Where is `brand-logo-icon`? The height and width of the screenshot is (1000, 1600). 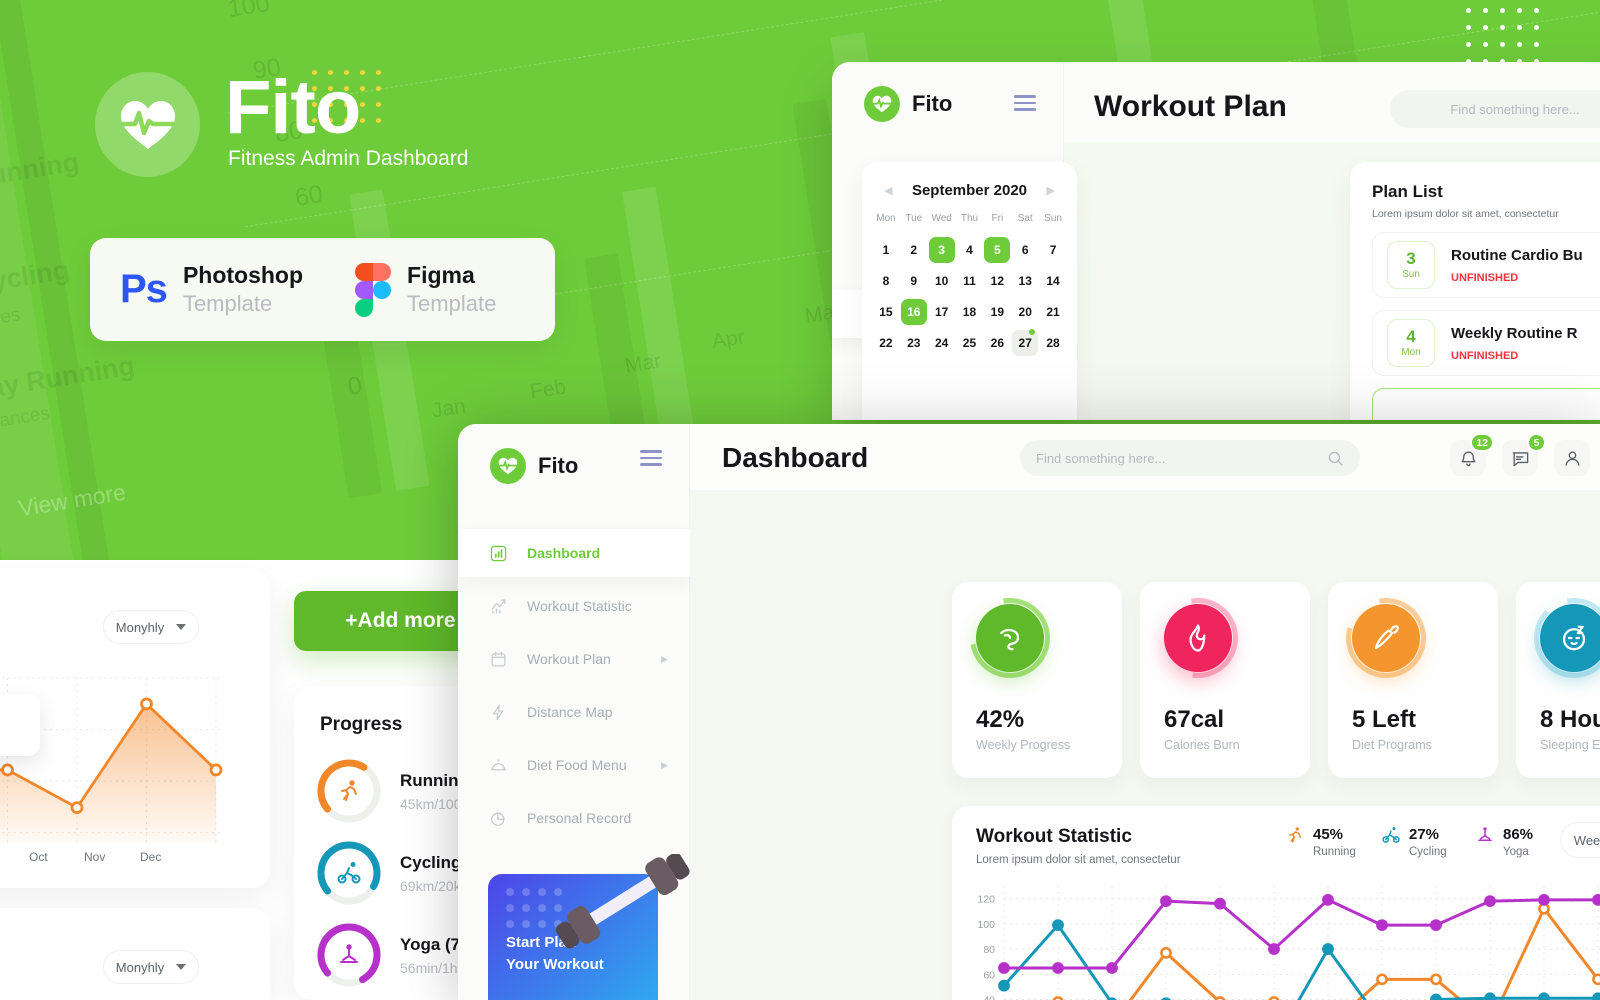
brand-logo-icon is located at coordinates (882, 104).